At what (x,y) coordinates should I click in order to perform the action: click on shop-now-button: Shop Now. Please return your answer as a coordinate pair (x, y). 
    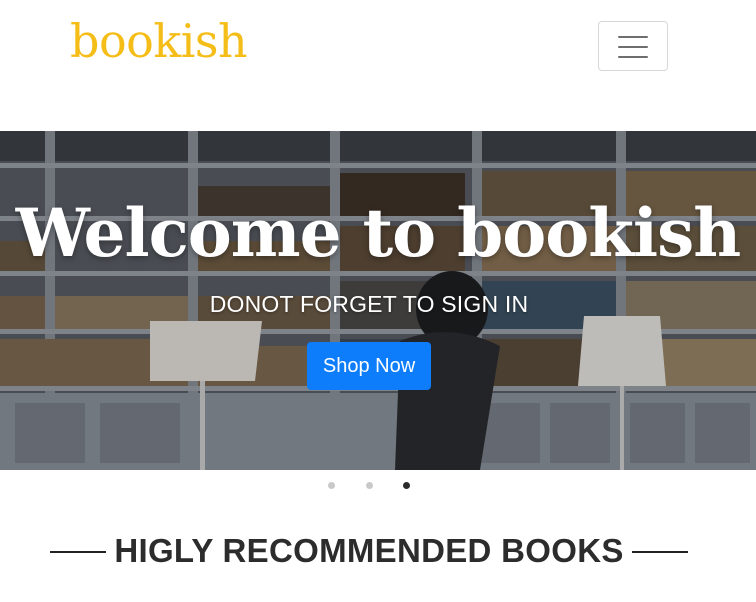
    Looking at the image, I should click on (369, 366).